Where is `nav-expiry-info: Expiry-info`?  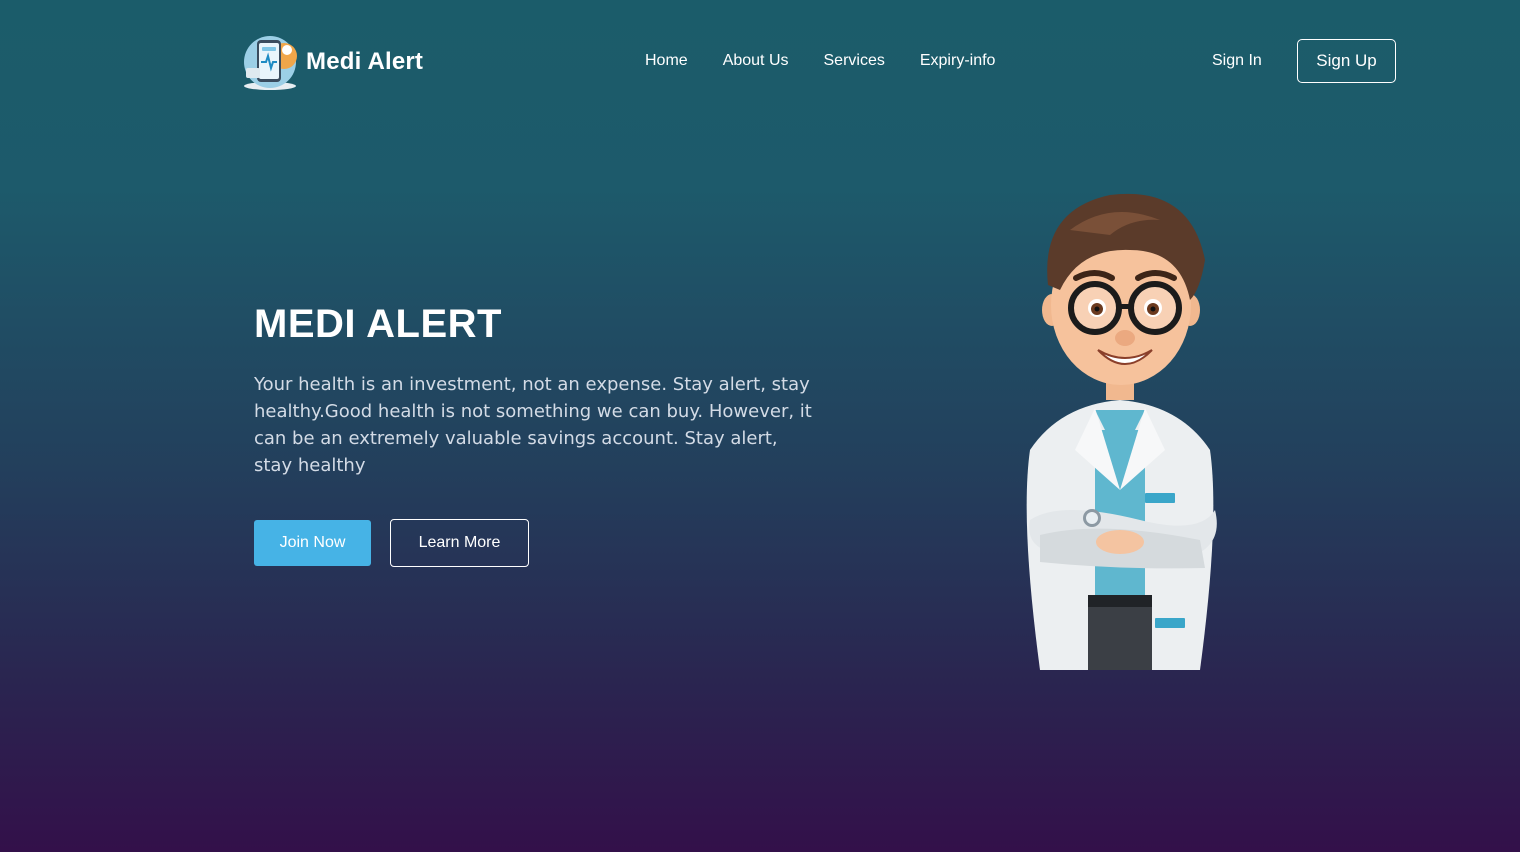 nav-expiry-info: Expiry-info is located at coordinates (958, 61).